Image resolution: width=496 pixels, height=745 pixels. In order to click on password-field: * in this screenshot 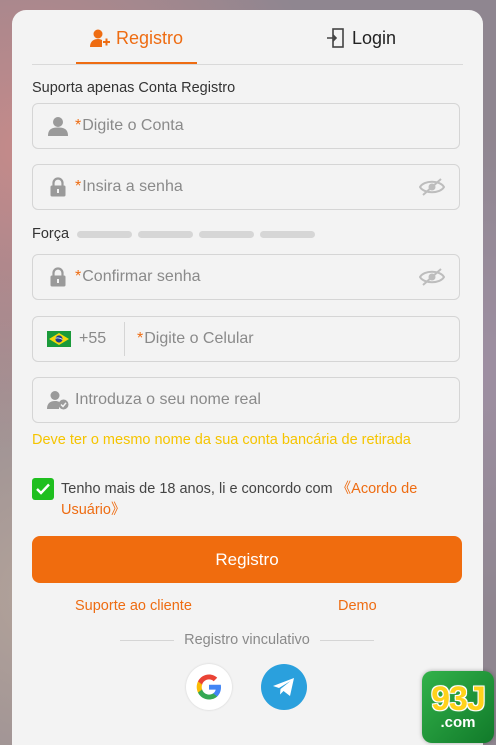, I will do `click(246, 187)`.